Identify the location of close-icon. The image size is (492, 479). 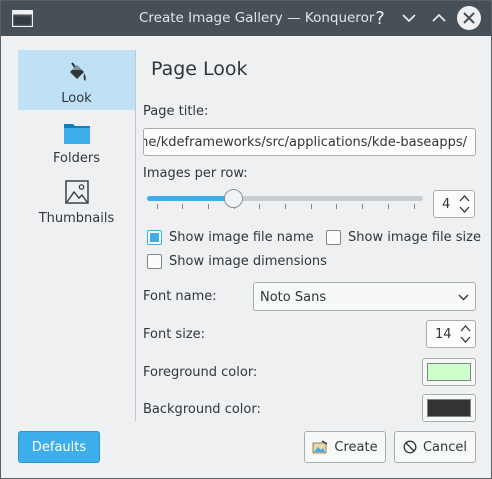
(469, 18).